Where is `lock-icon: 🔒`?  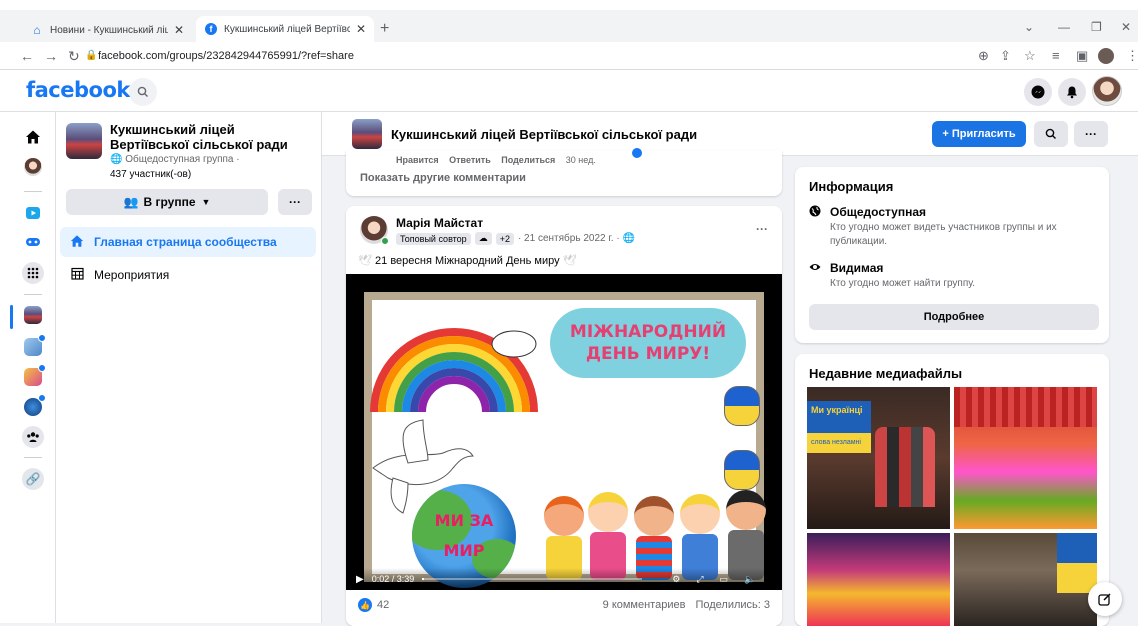 lock-icon: 🔒 is located at coordinates (91, 55).